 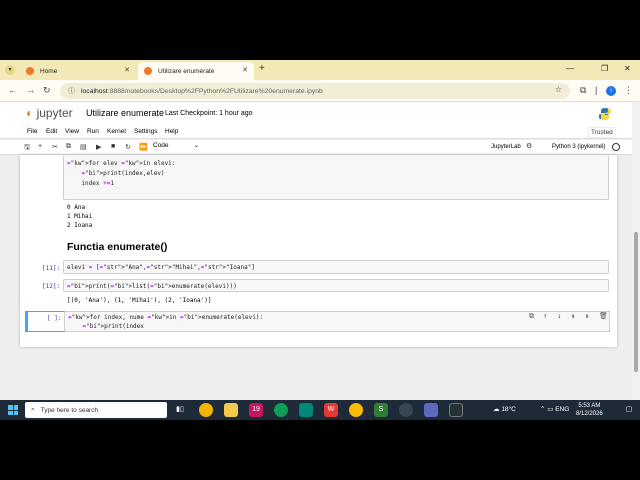 I want to click on app-icon: S, so click(x=381, y=410).